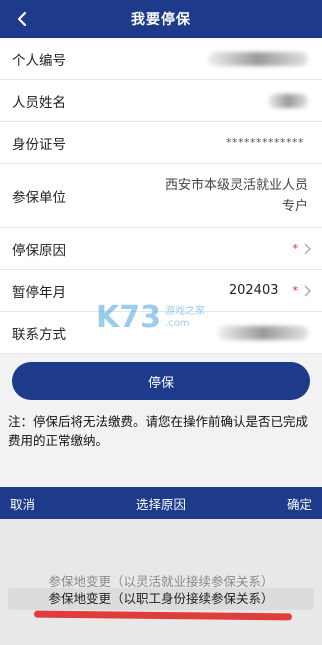 The image size is (322, 645). Describe the element at coordinates (161, 59) in the screenshot. I see `row-id-no: 个人编号` at that location.